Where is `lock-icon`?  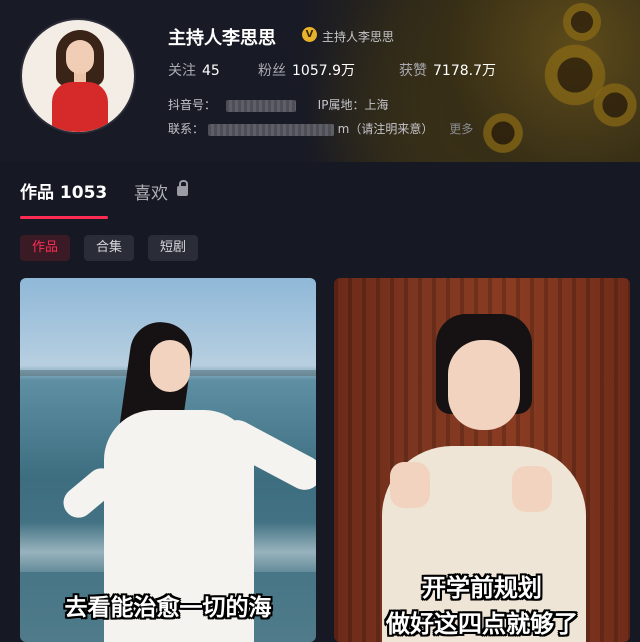
lock-icon is located at coordinates (182, 188).